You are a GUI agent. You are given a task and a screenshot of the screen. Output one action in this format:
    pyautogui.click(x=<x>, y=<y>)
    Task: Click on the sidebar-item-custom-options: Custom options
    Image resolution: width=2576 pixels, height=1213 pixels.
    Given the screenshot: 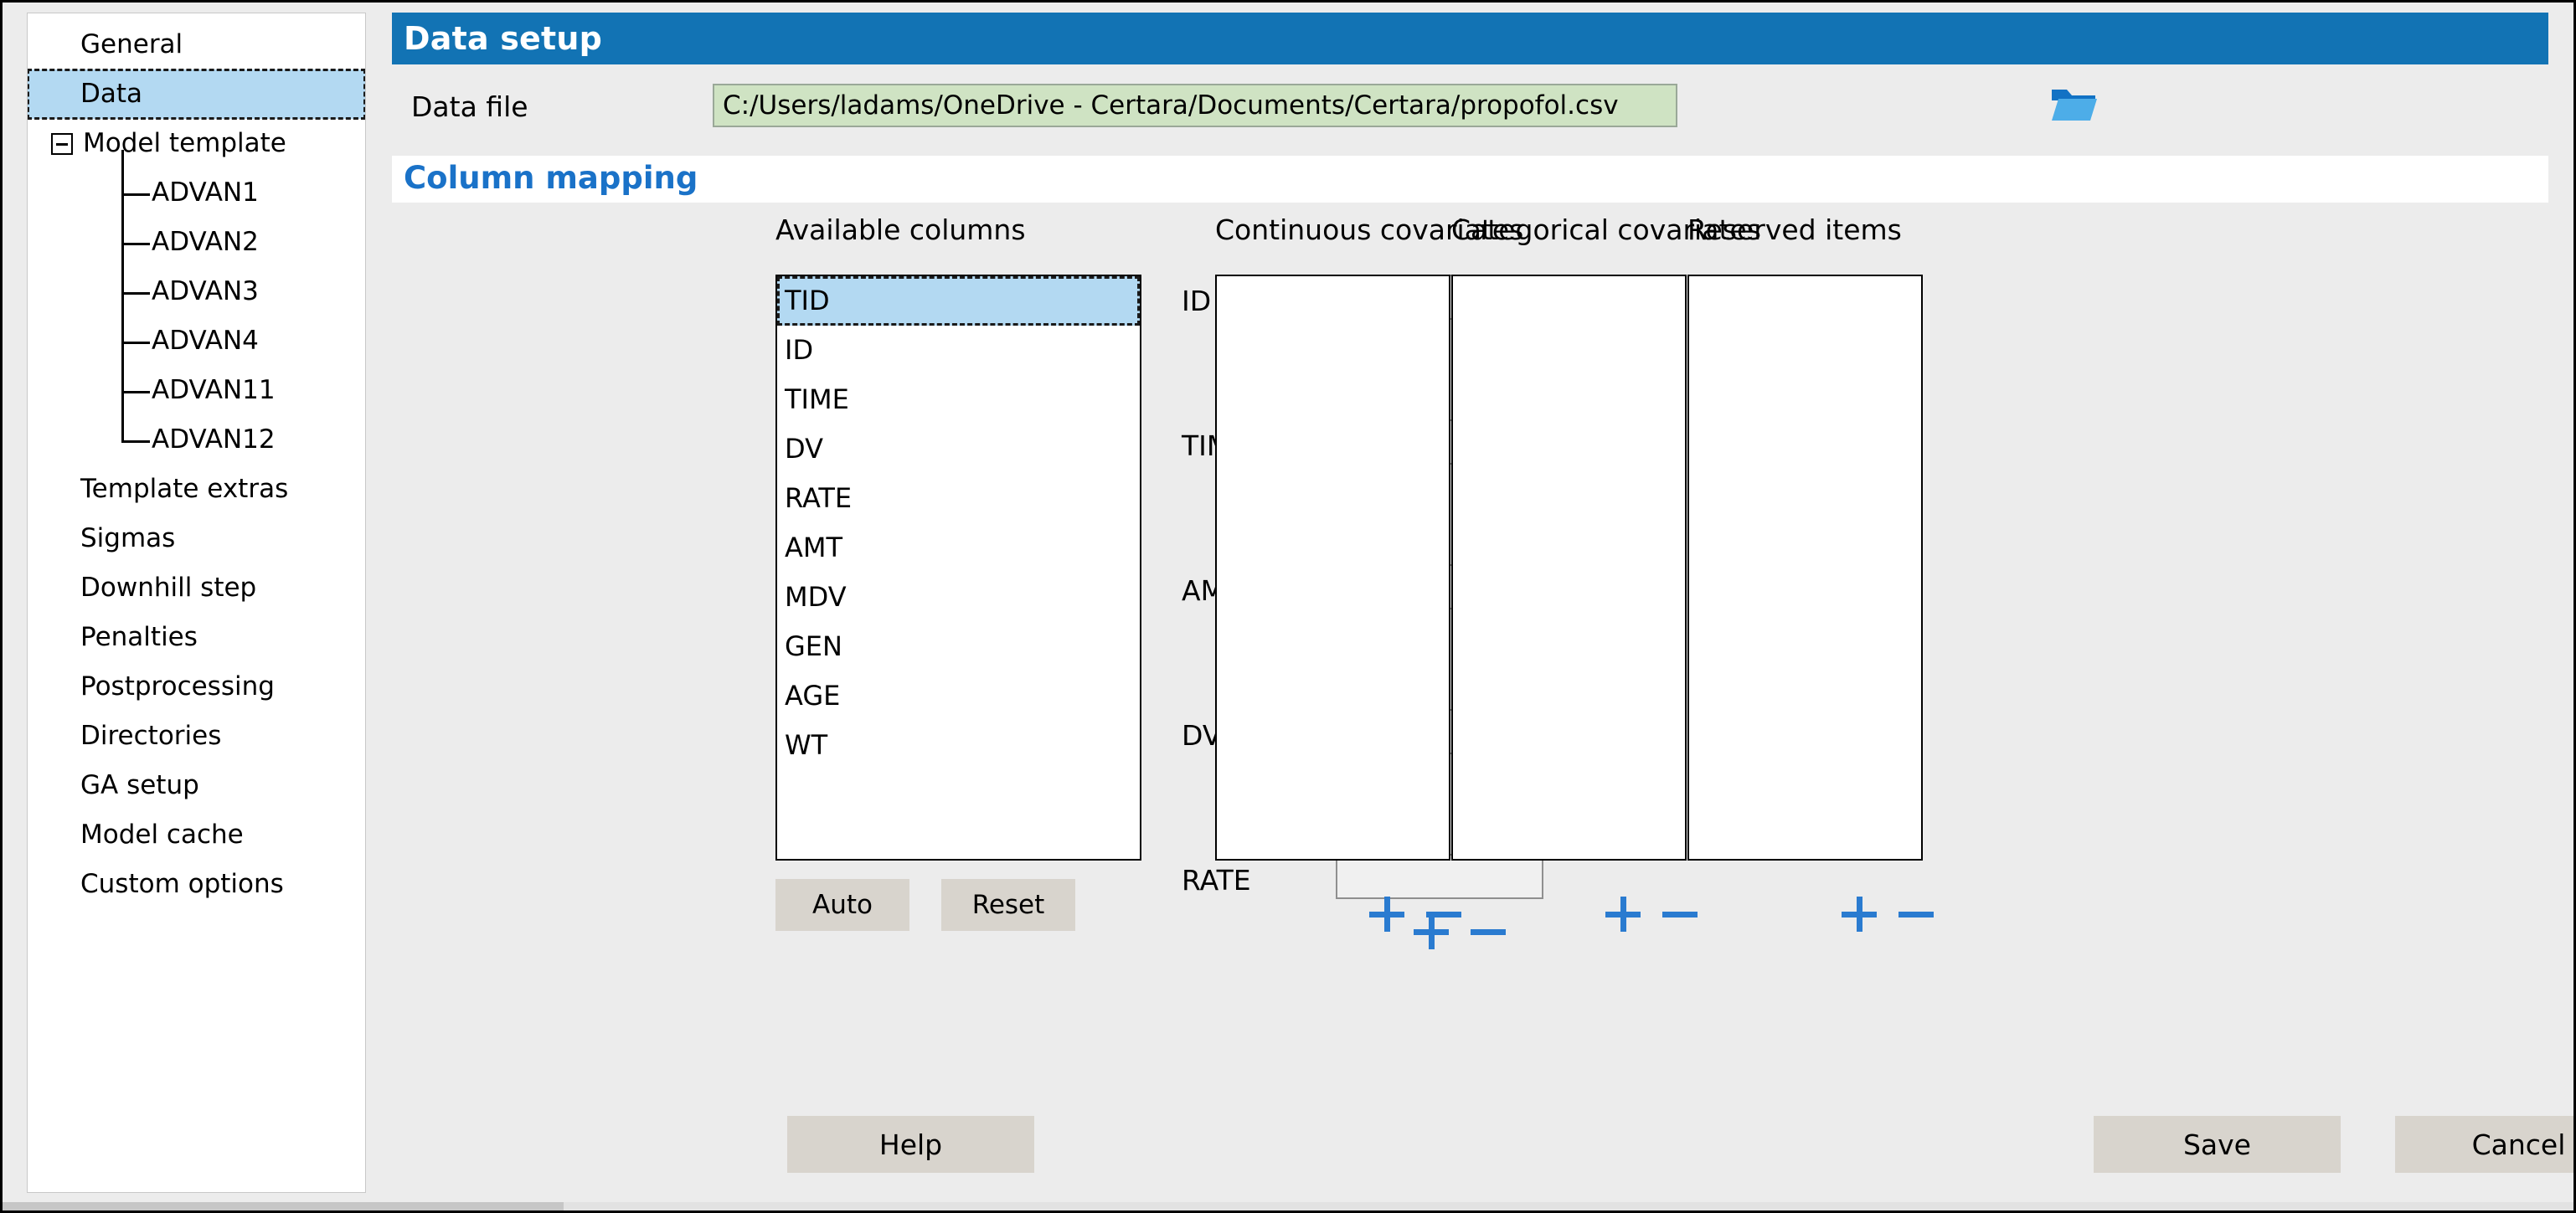 What is the action you would take?
    pyautogui.click(x=196, y=884)
    